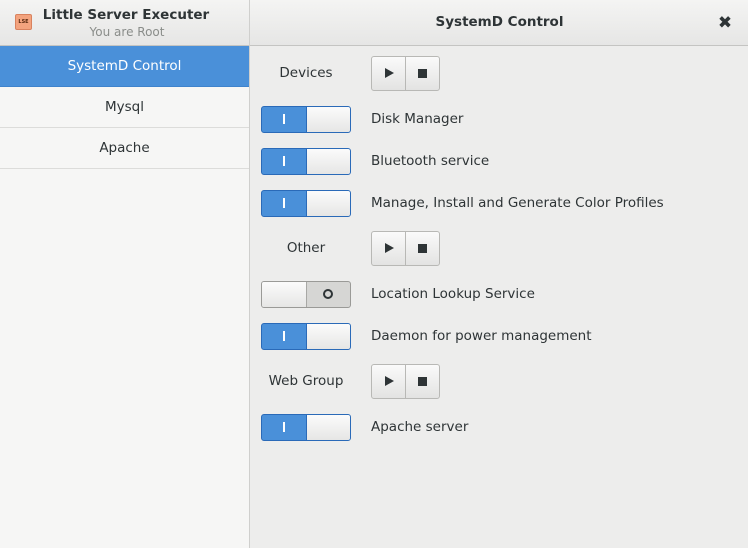  Describe the element at coordinates (499, 161) in the screenshot. I see `service-row: Bluetooth service` at that location.